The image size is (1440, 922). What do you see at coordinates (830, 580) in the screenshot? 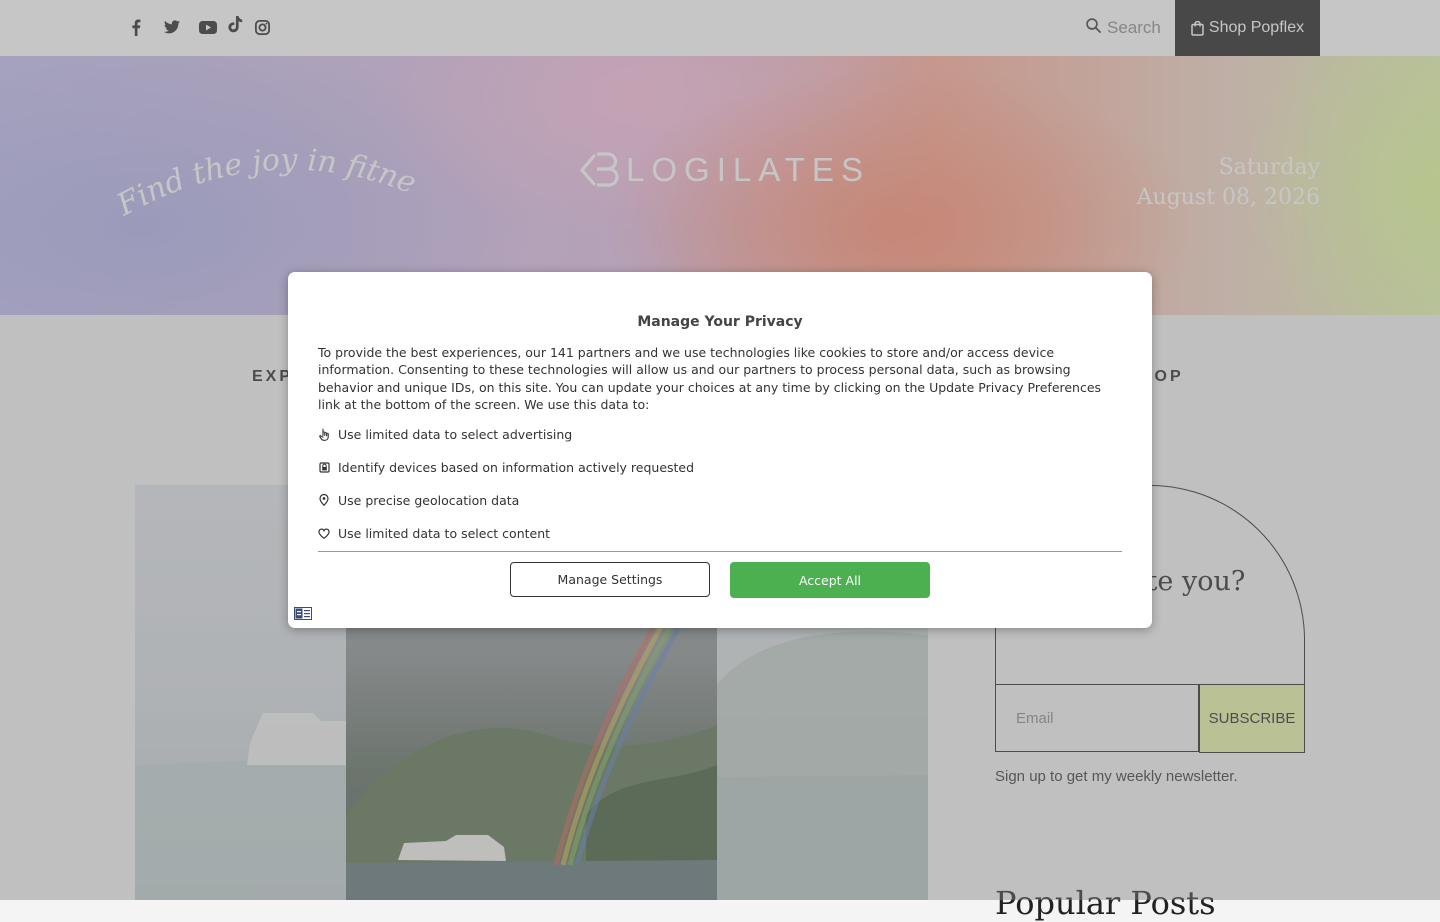
I see `accept-all-button: Accept All` at bounding box center [830, 580].